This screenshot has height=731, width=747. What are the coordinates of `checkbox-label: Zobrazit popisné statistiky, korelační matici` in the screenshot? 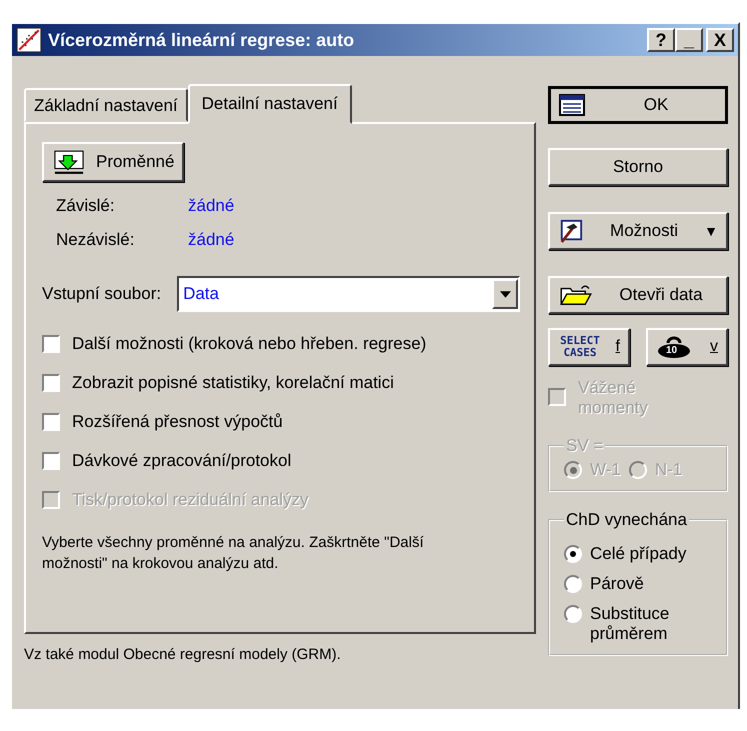 It's located at (233, 383).